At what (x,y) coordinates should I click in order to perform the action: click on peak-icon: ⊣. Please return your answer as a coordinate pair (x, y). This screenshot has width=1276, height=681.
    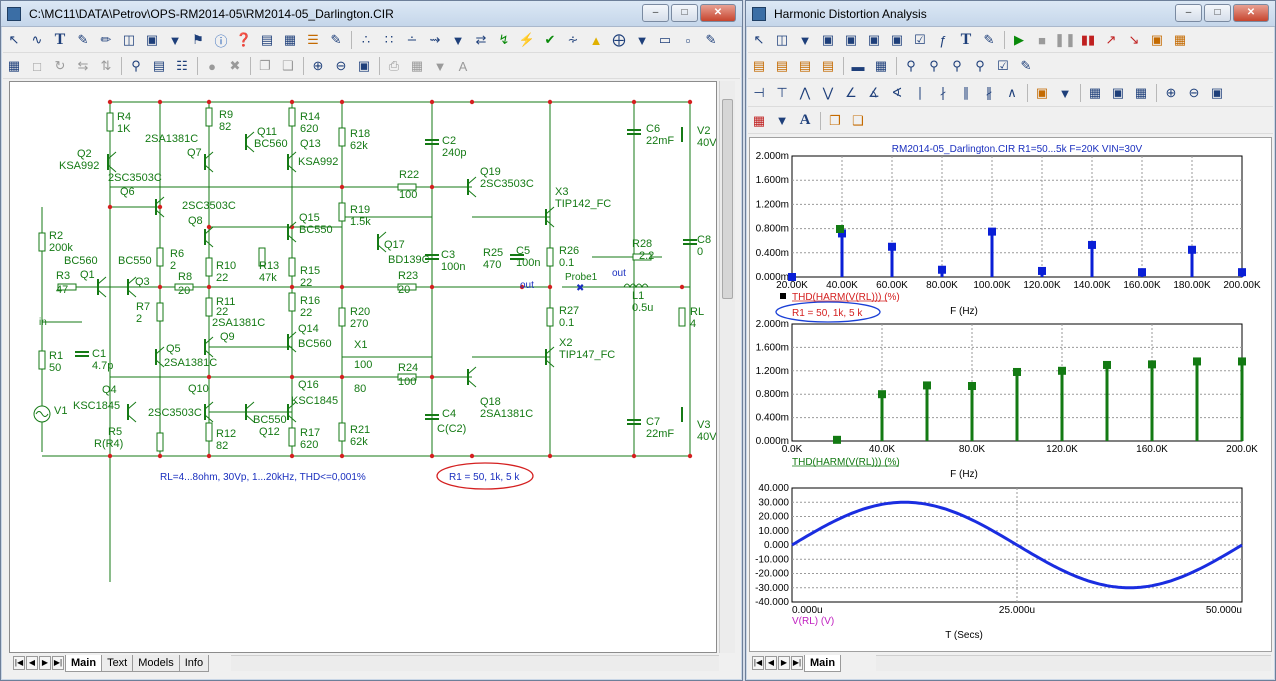
    Looking at the image, I should click on (759, 93).